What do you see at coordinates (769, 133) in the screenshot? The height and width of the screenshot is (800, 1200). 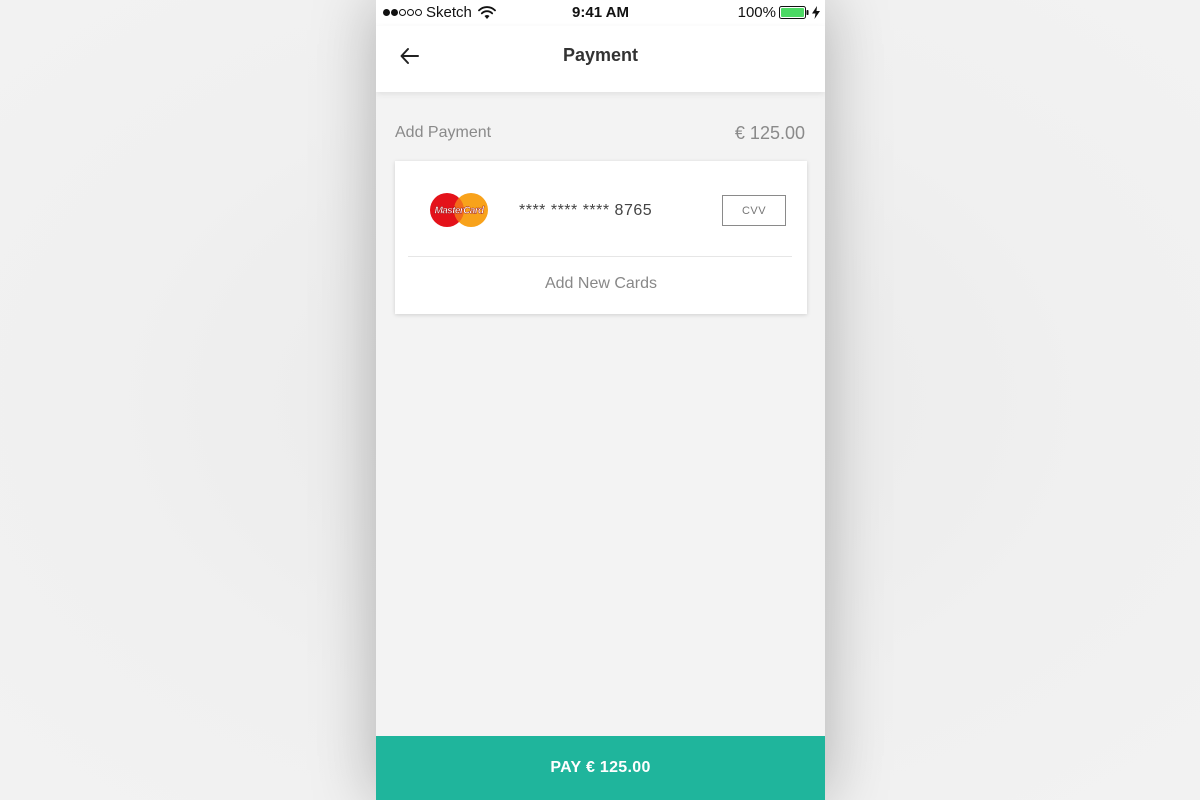 I see `payment-amount: € 125.00` at bounding box center [769, 133].